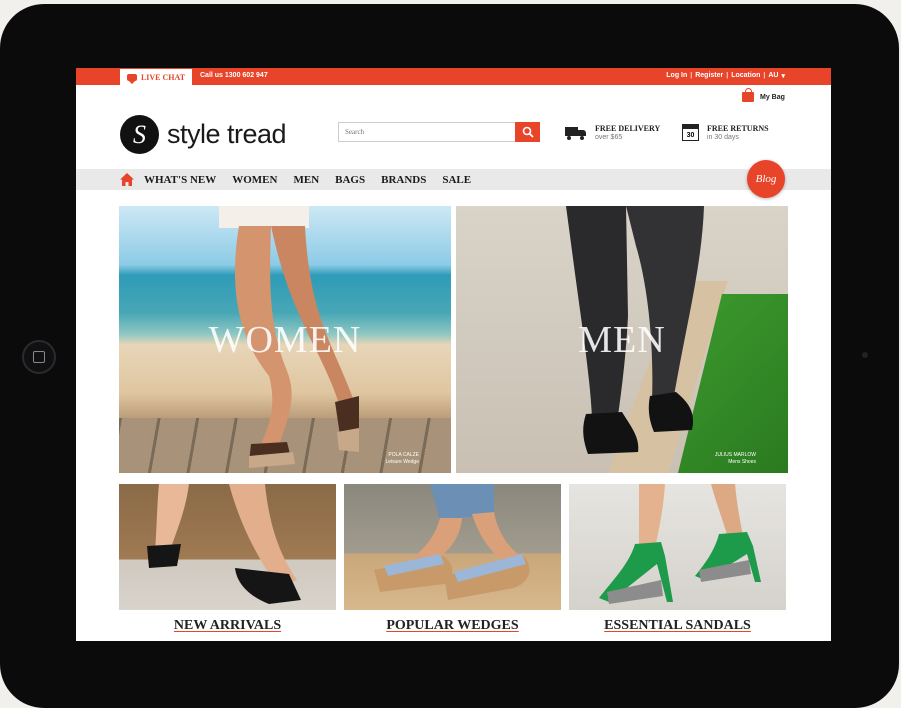 The width and height of the screenshot is (901, 708). Describe the element at coordinates (180, 180) in the screenshot. I see `nav-item-whats-new: WHAT'S NEW` at that location.